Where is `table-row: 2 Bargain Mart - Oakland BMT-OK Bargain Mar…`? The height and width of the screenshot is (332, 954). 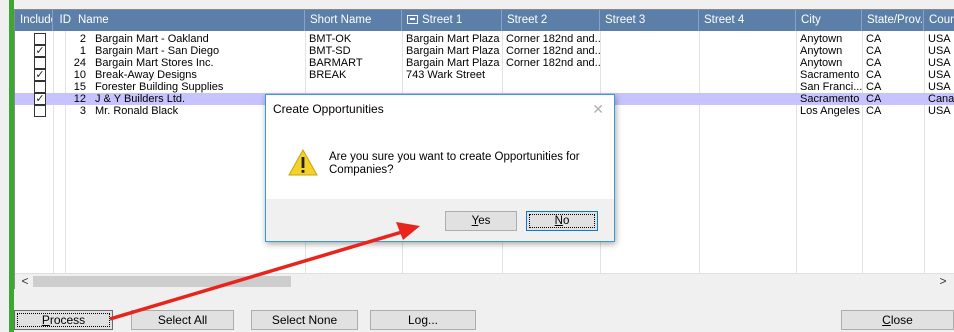 table-row: 2 Bargain Mart - Oakland BMT-OK Bargain Mar… is located at coordinates (484, 39).